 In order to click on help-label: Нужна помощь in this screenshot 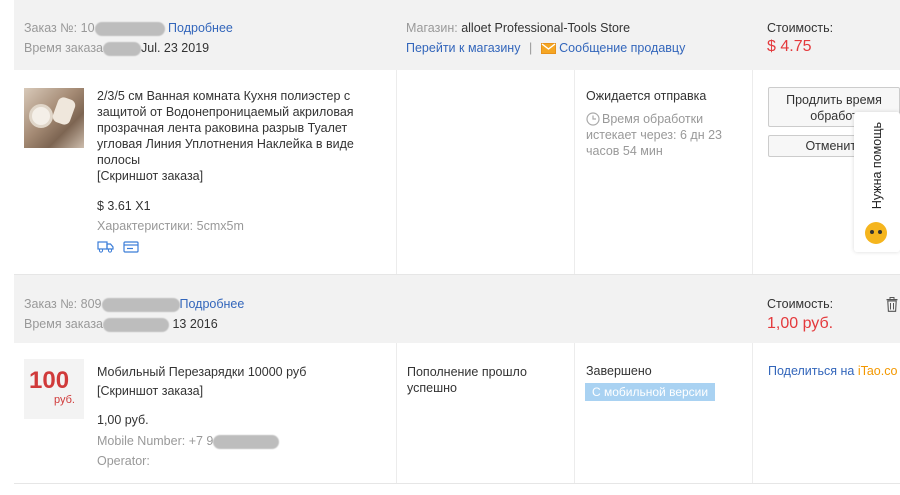, I will do `click(877, 166)`.